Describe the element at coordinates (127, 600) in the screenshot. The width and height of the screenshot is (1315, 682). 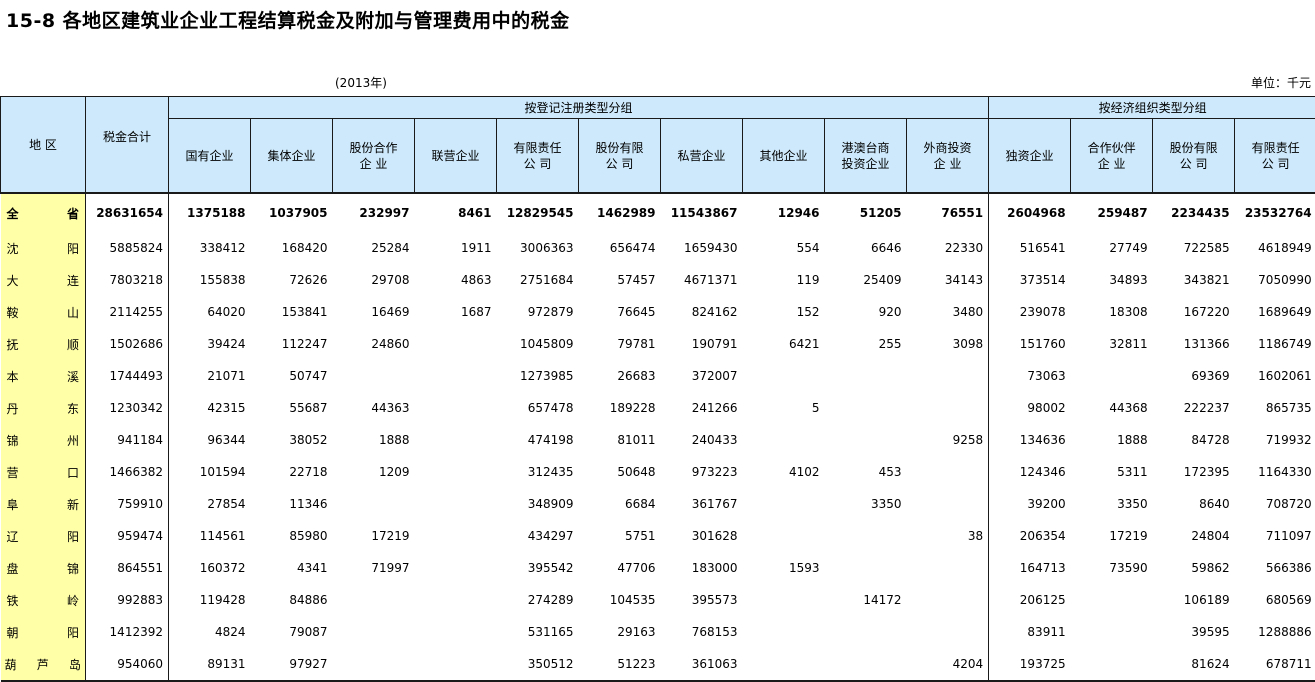
I see `total-cell: 992883` at that location.